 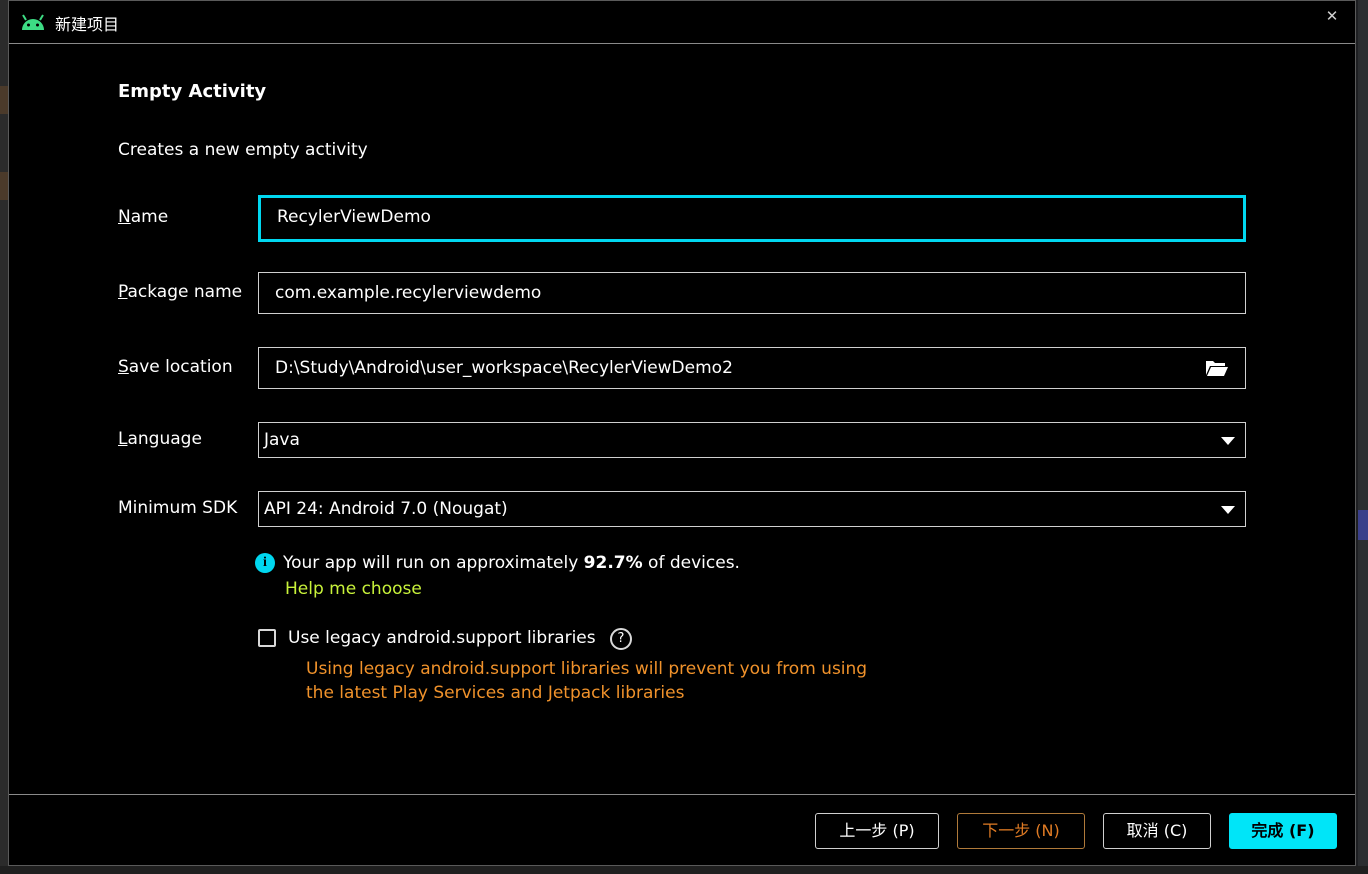 I want to click on help-question-icon: ?, so click(x=621, y=639).